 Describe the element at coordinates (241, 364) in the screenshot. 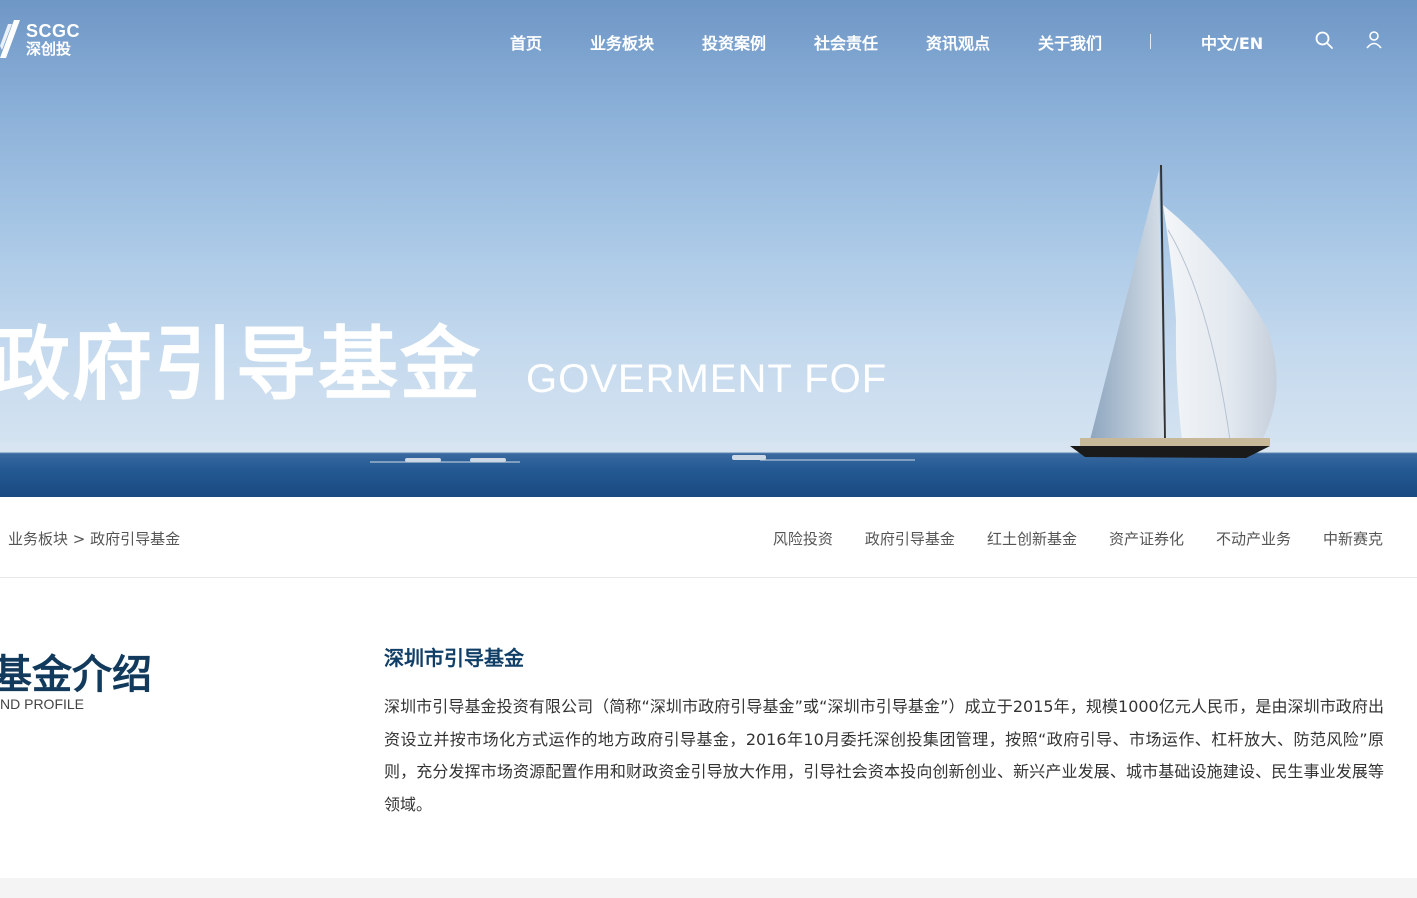

I see `hero-title-cn: 政府引导基金` at that location.